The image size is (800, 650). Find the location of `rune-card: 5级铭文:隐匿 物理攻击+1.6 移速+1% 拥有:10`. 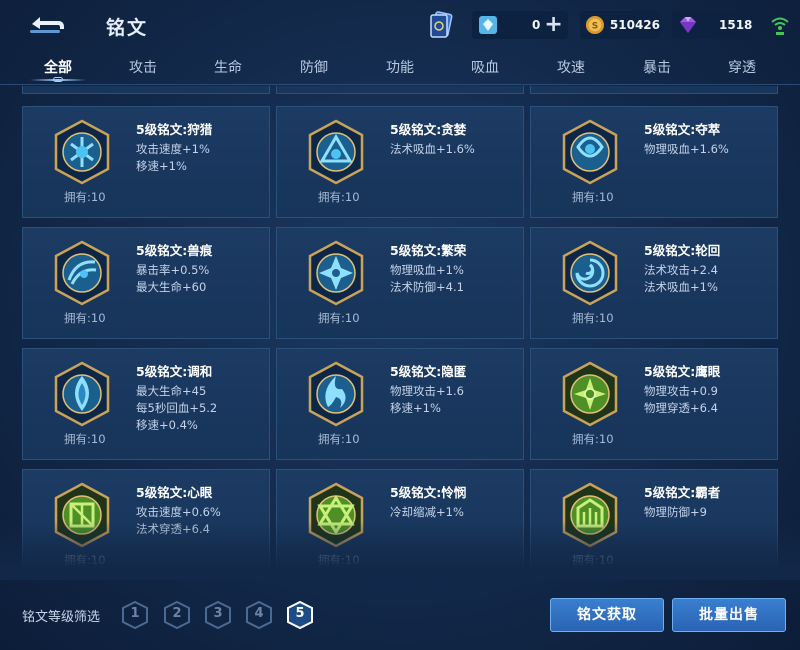

rune-card: 5级铭文:隐匿 物理攻击+1.6 移速+1% 拥有:10 is located at coordinates (400, 404).